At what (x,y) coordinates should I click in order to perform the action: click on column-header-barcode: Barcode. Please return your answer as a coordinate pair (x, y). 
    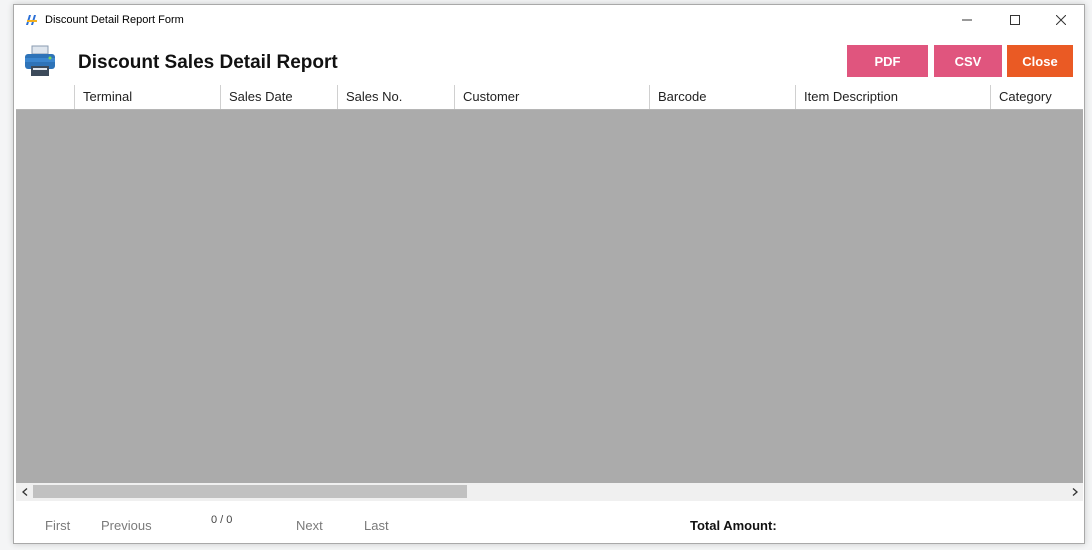
    Looking at the image, I should click on (723, 97).